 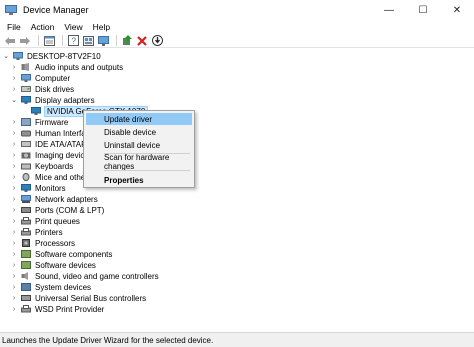 What do you see at coordinates (26, 133) in the screenshot?
I see `hid-icon` at bounding box center [26, 133].